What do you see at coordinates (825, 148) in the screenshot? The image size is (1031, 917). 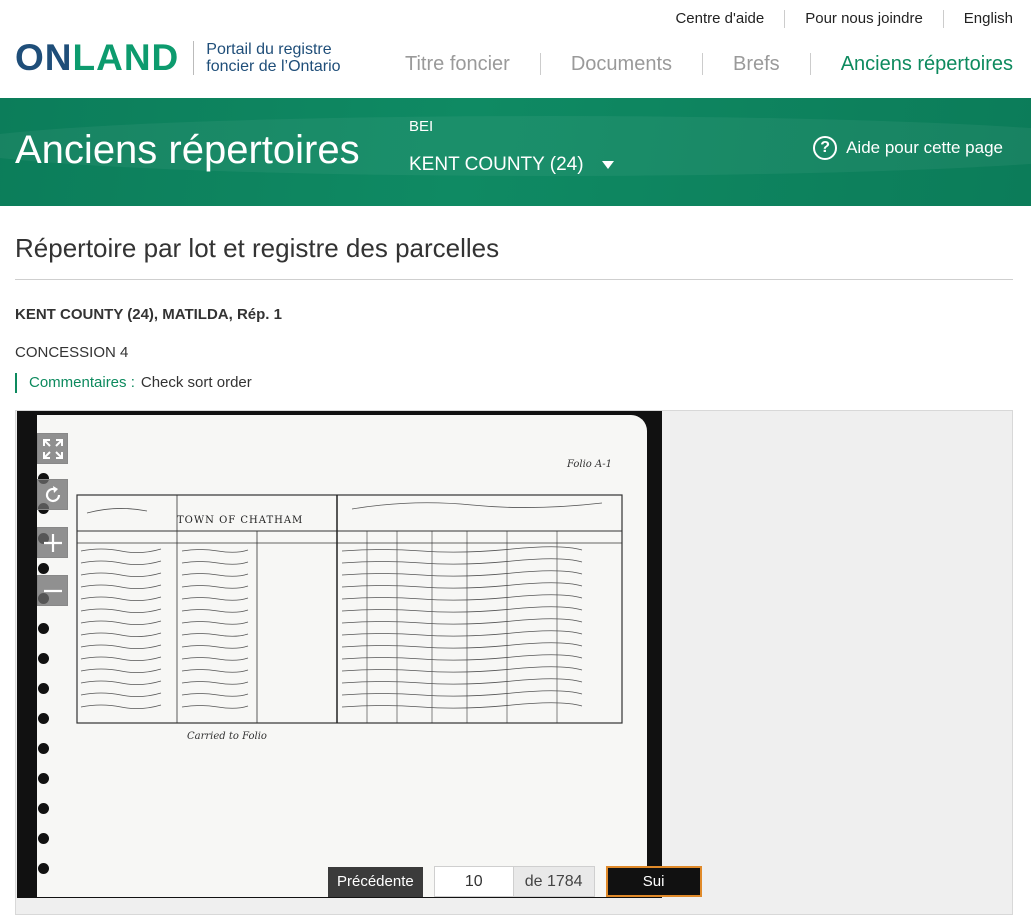 I see `question-circle-icon: ?` at bounding box center [825, 148].